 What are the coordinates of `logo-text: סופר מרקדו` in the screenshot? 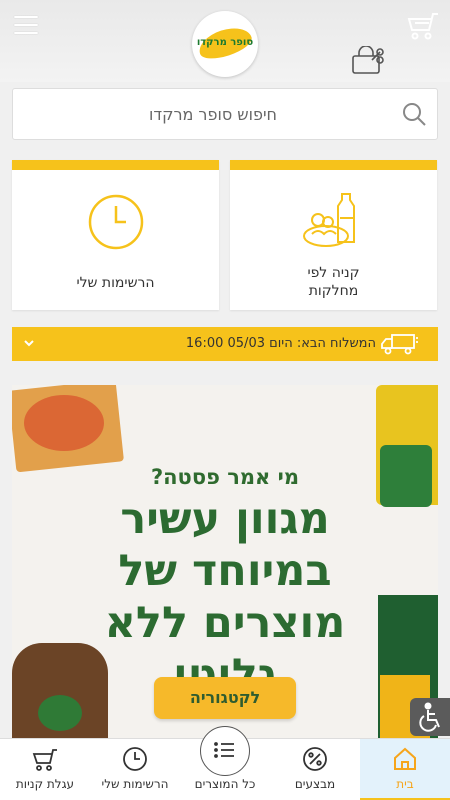 It's located at (225, 42).